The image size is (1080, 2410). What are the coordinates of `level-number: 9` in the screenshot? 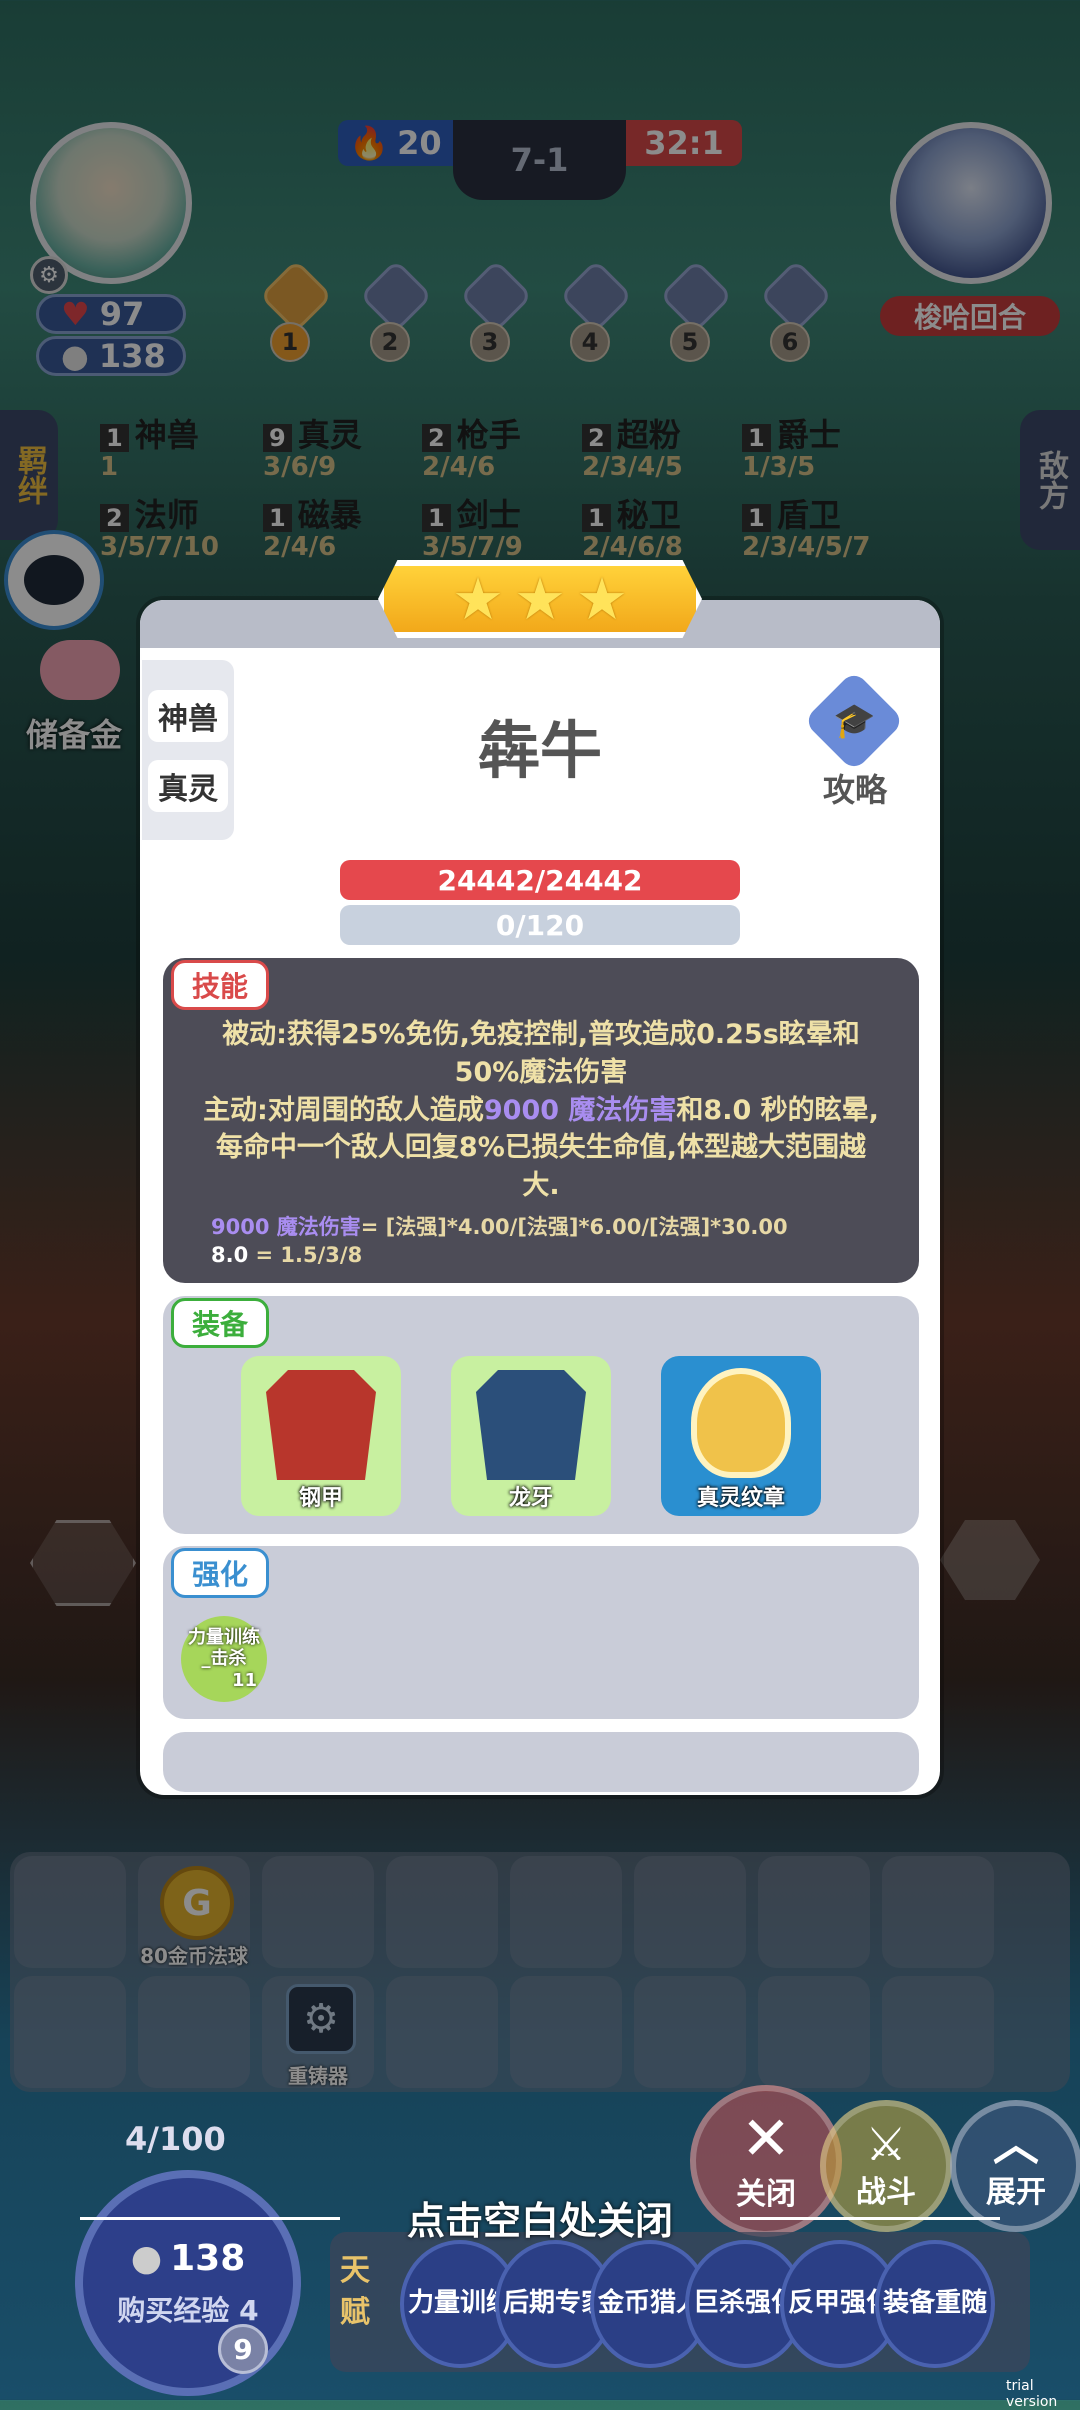 It's located at (243, 2349).